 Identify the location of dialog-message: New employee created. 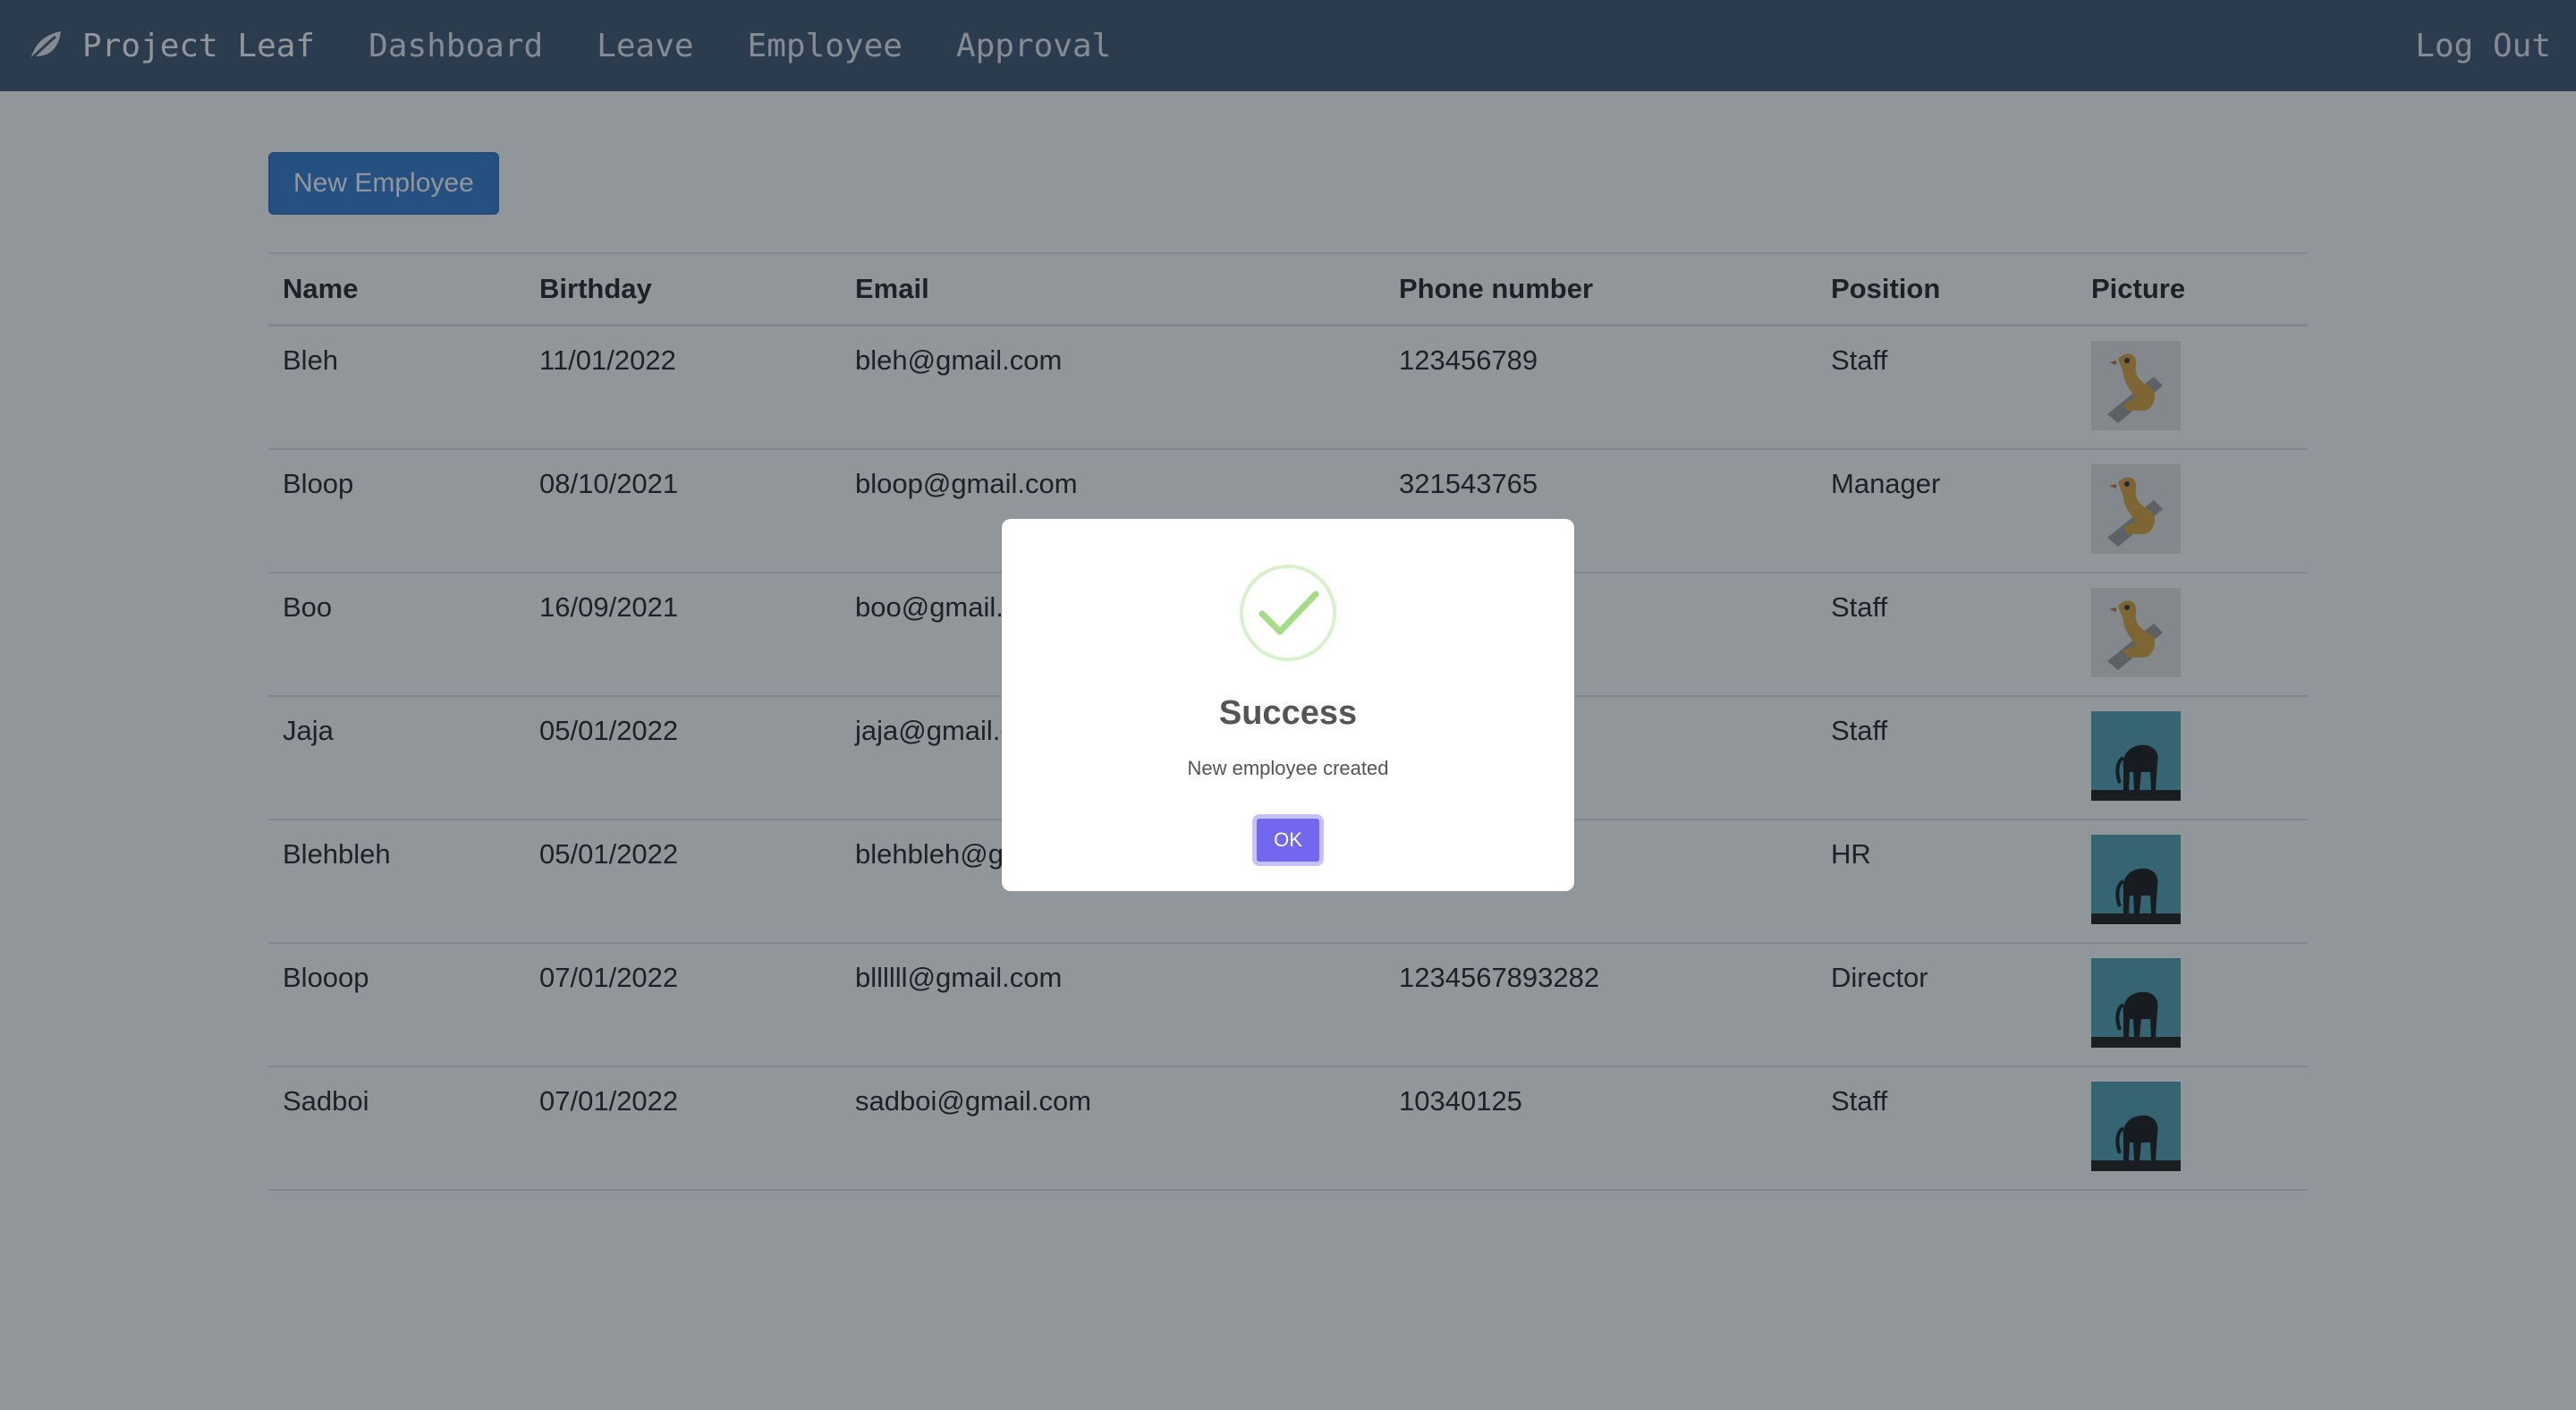
(1288, 768).